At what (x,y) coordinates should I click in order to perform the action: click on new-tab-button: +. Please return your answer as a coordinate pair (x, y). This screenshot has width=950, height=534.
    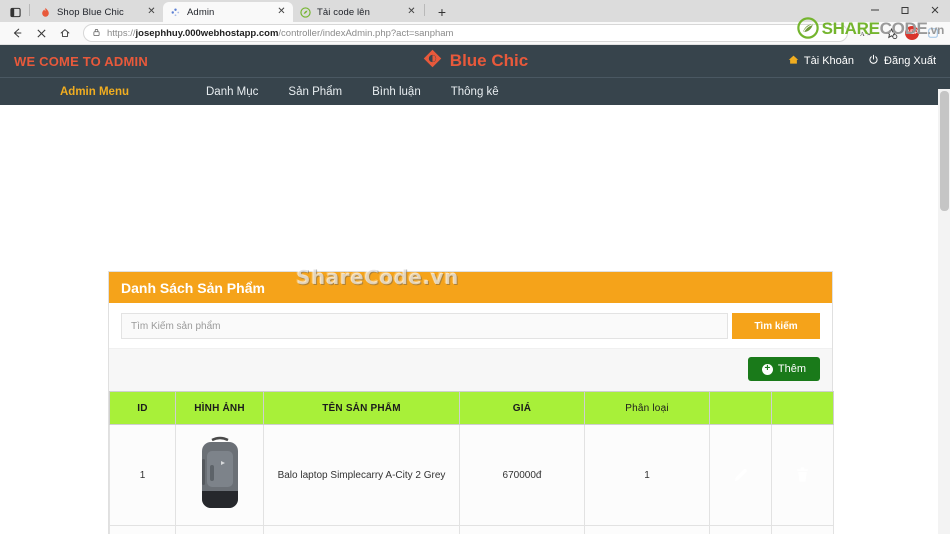
    Looking at the image, I should click on (442, 12).